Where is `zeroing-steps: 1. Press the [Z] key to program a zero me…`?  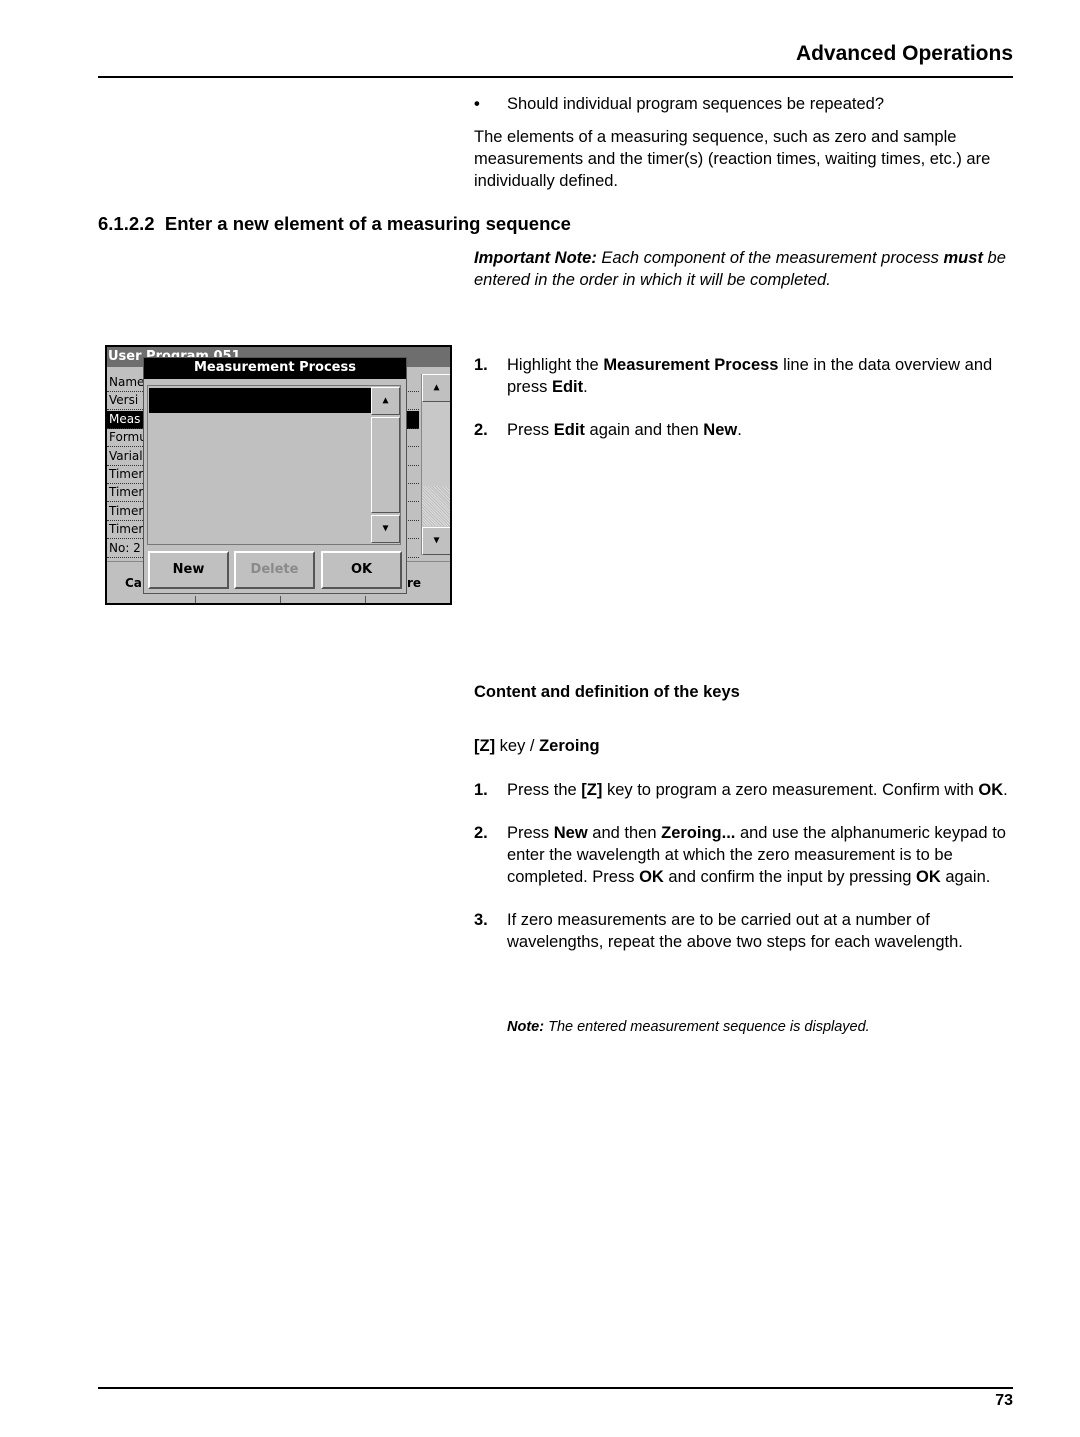 zeroing-steps: 1. Press the [Z] key to program a zero me… is located at coordinates (744, 876).